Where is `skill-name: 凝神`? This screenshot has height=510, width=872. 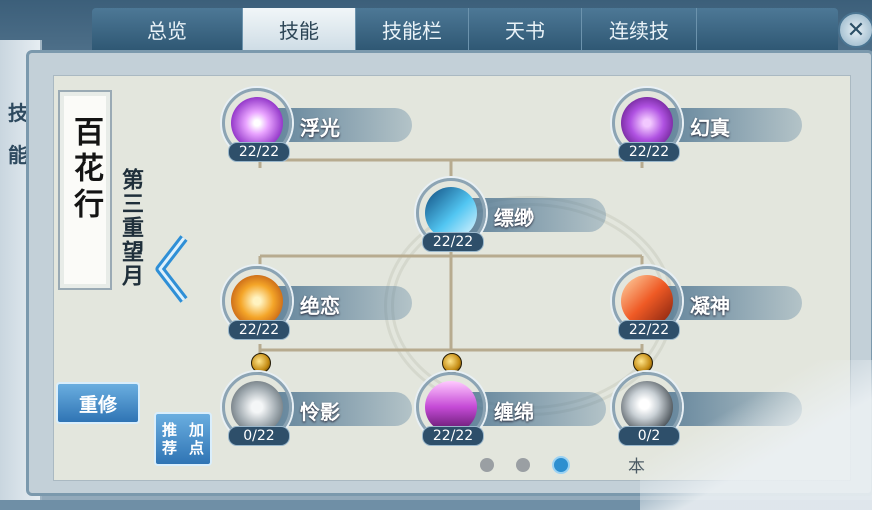
skill-name: 凝神 is located at coordinates (710, 306).